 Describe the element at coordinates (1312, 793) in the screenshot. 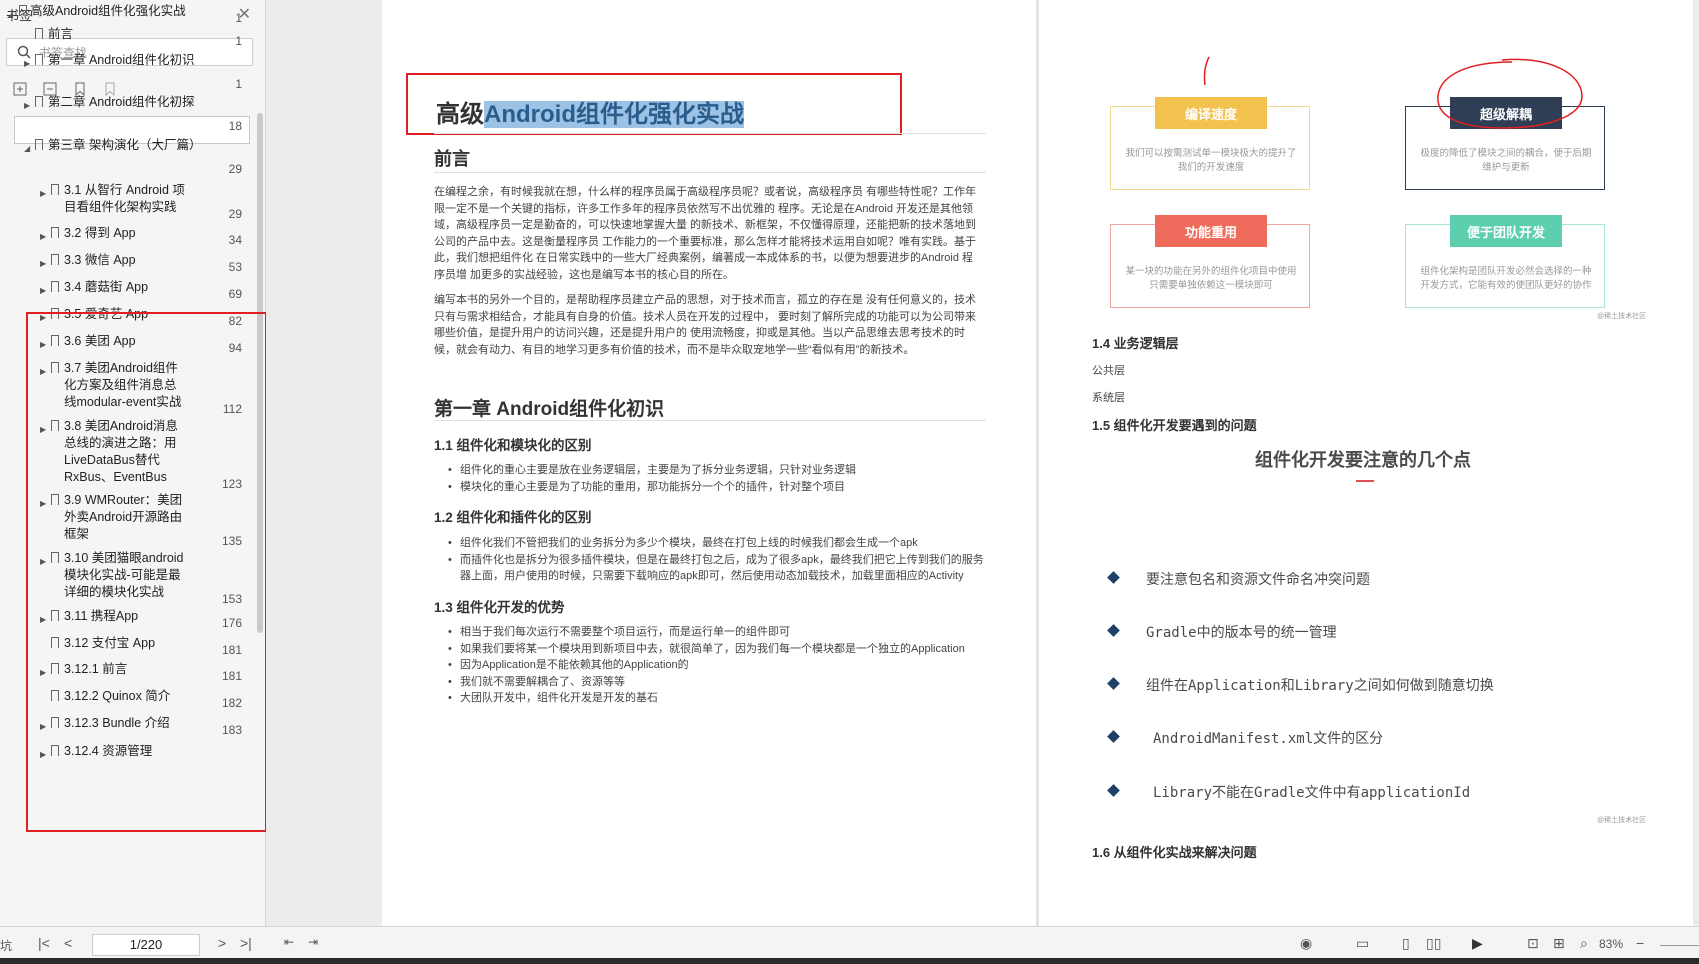

I see `slide-item: Library不能在Gradle文件中有applicationId` at that location.